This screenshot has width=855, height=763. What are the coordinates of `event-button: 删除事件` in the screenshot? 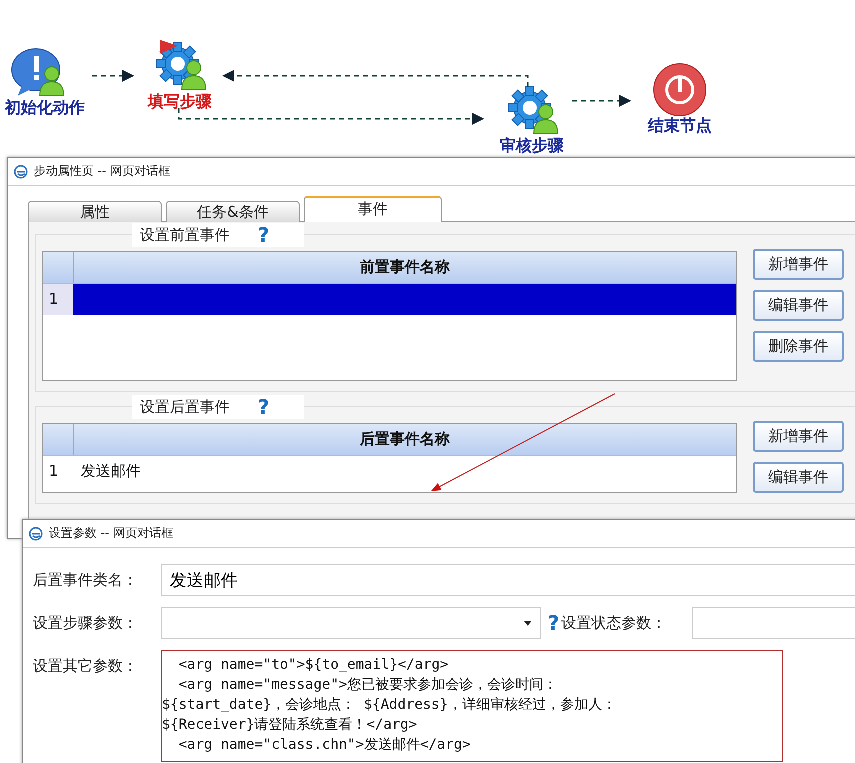 It's located at (798, 346).